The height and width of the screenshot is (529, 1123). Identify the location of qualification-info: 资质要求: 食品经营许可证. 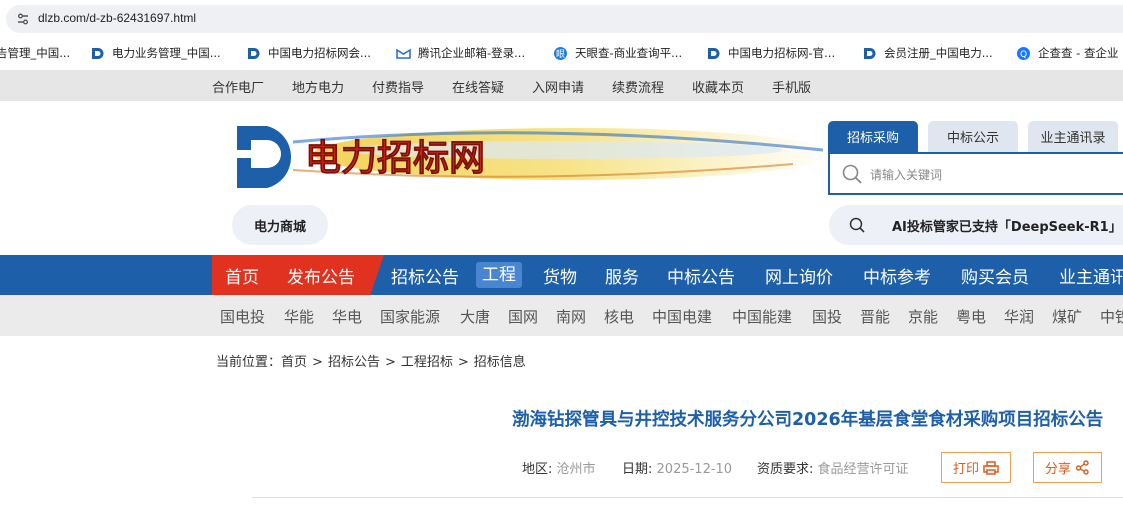
(833, 467).